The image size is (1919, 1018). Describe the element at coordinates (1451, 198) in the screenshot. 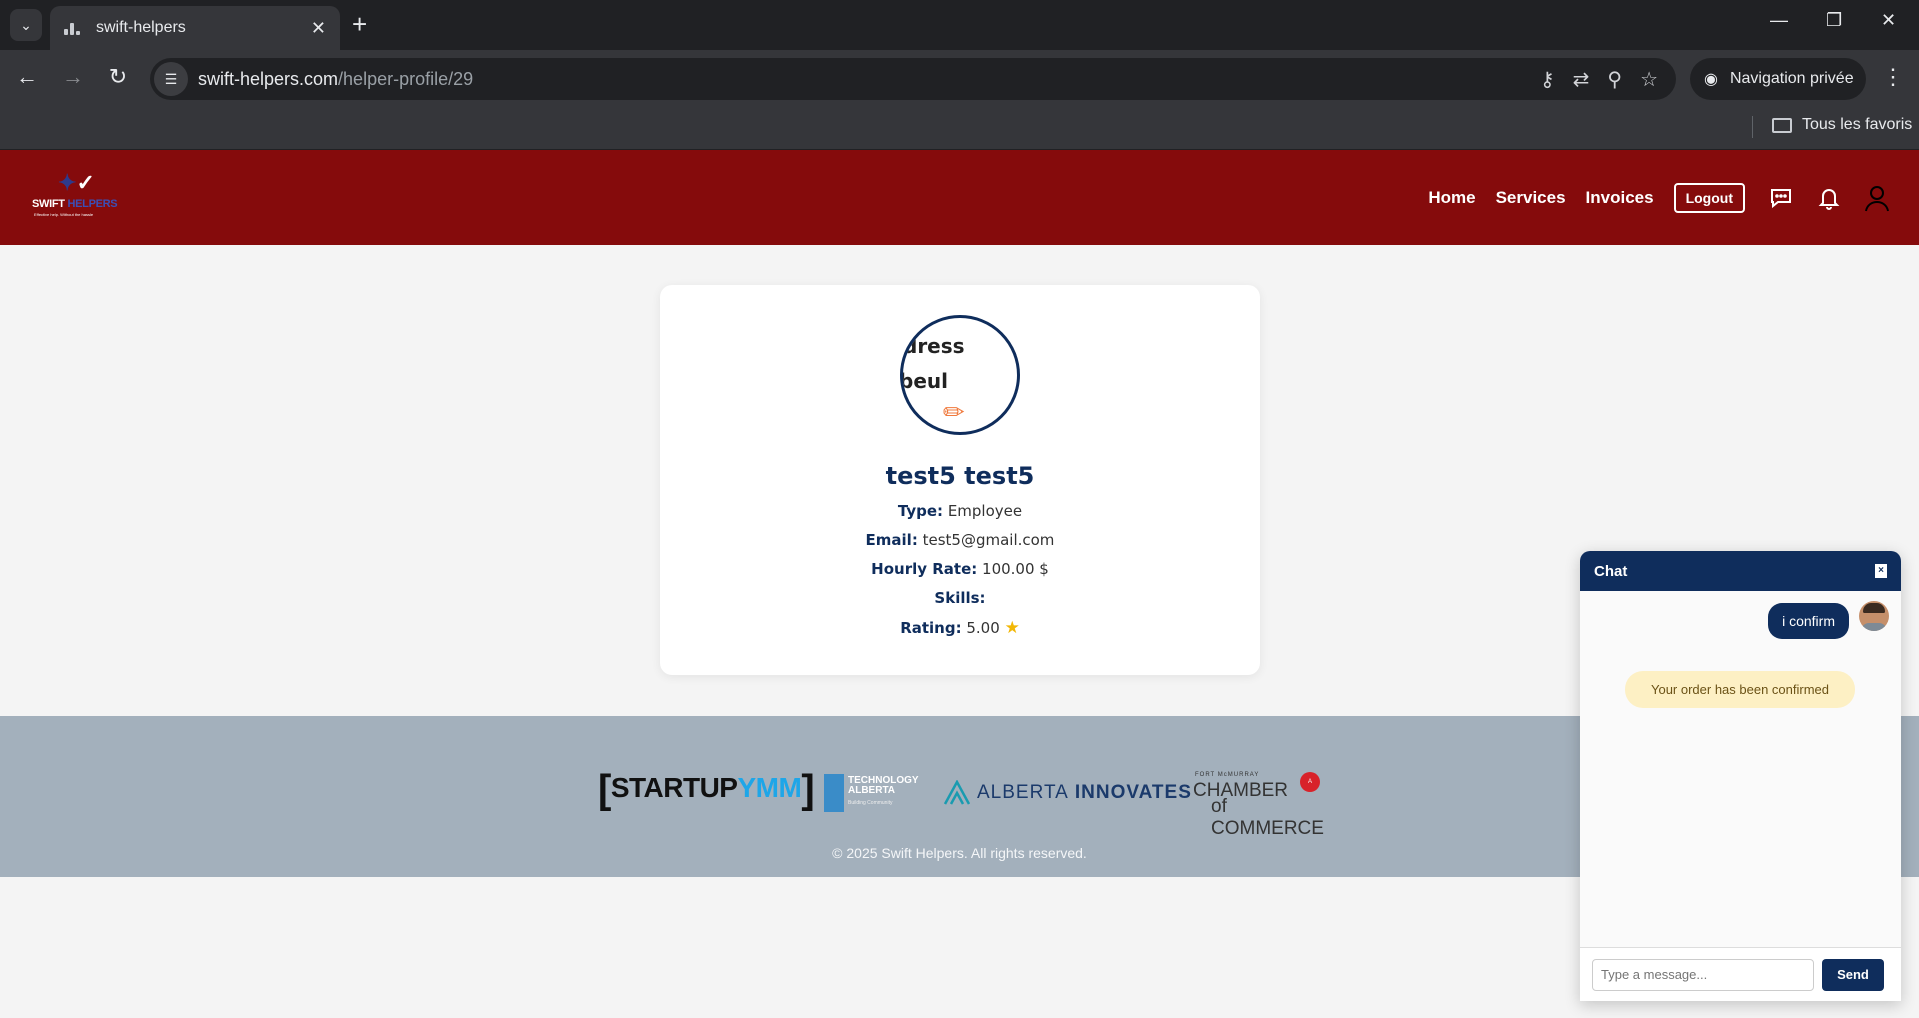

I see `nav-home-link: Home` at that location.